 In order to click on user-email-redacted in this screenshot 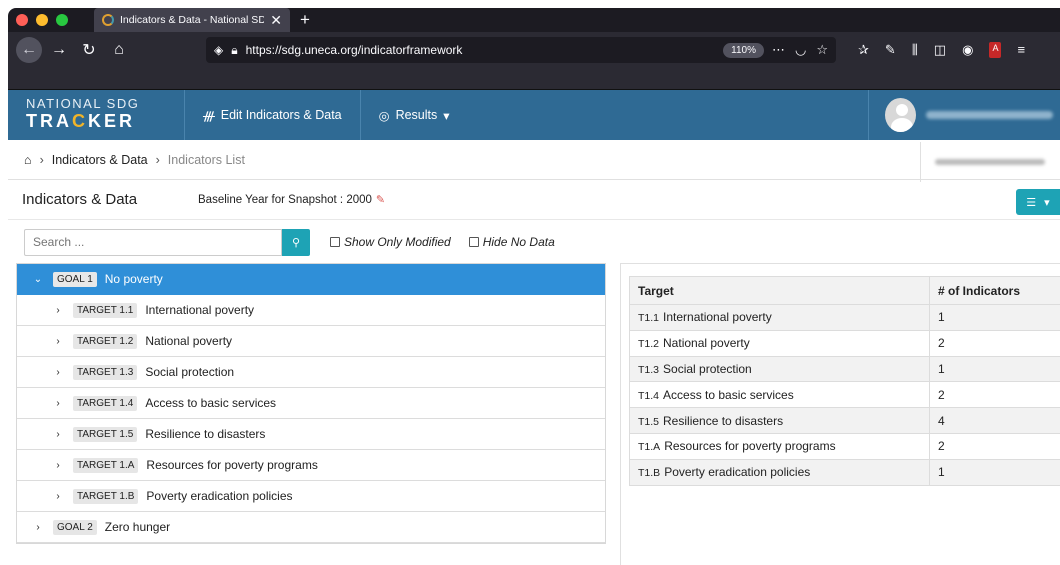, I will do `click(989, 115)`.